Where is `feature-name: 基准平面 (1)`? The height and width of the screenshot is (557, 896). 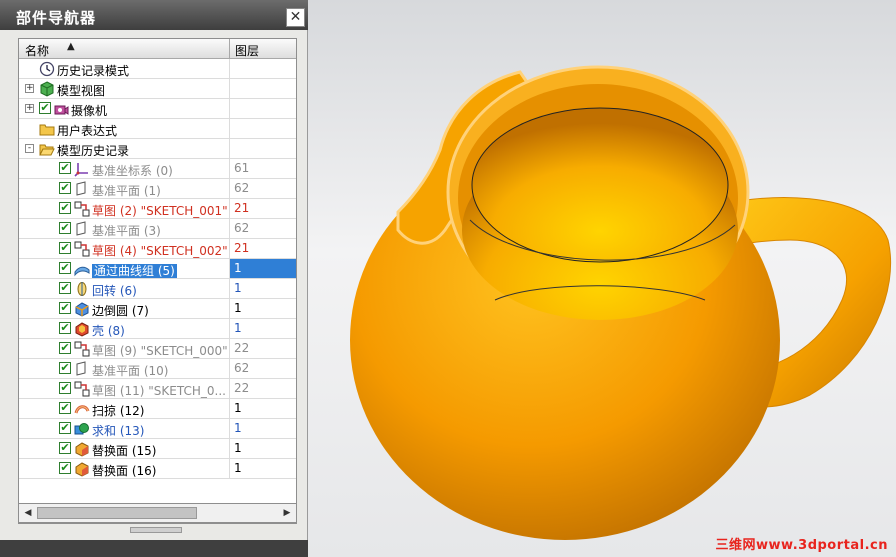 feature-name: 基准平面 (1) is located at coordinates (126, 190).